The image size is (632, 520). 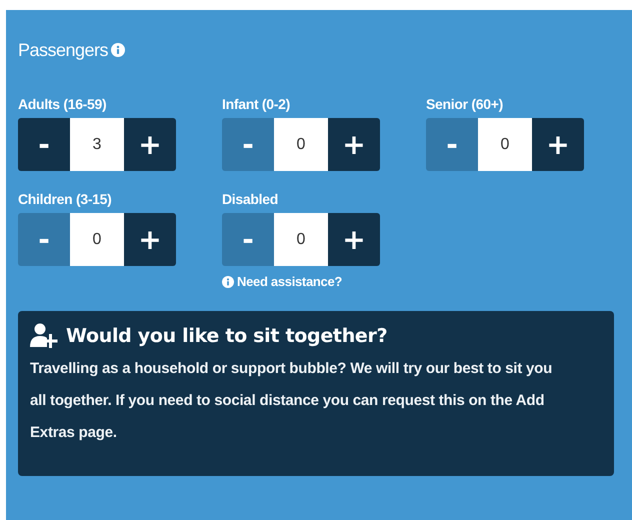 I want to click on counter-label: Adults (16-59), so click(x=63, y=104).